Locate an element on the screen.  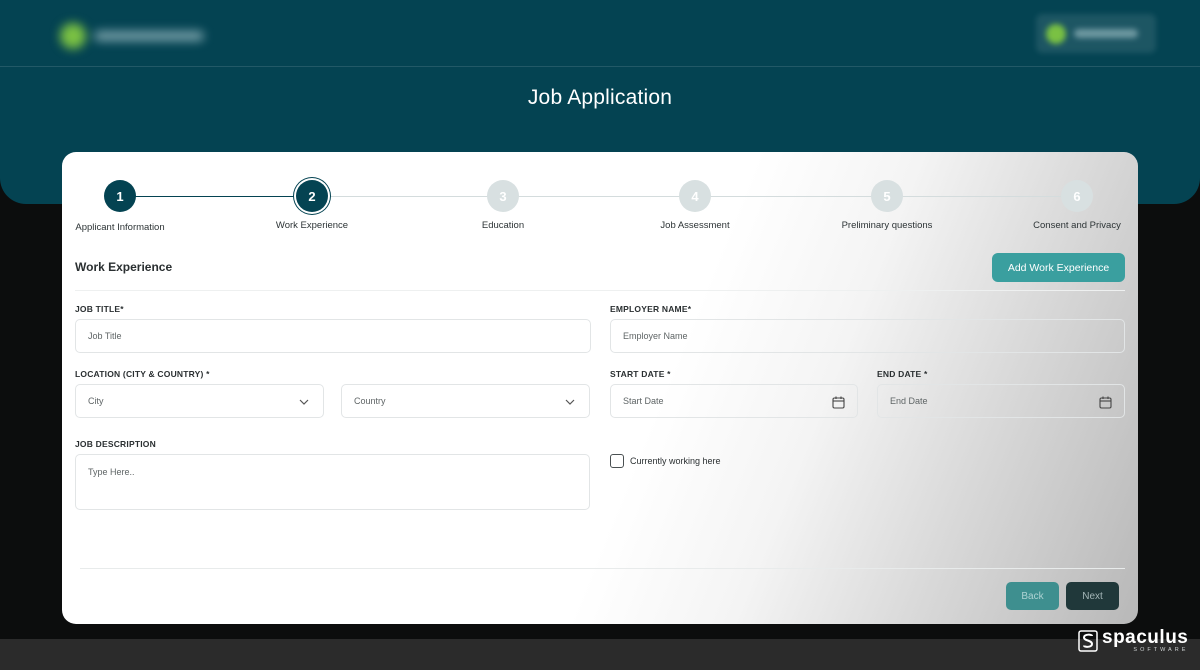
top-nav is located at coordinates (600, 33).